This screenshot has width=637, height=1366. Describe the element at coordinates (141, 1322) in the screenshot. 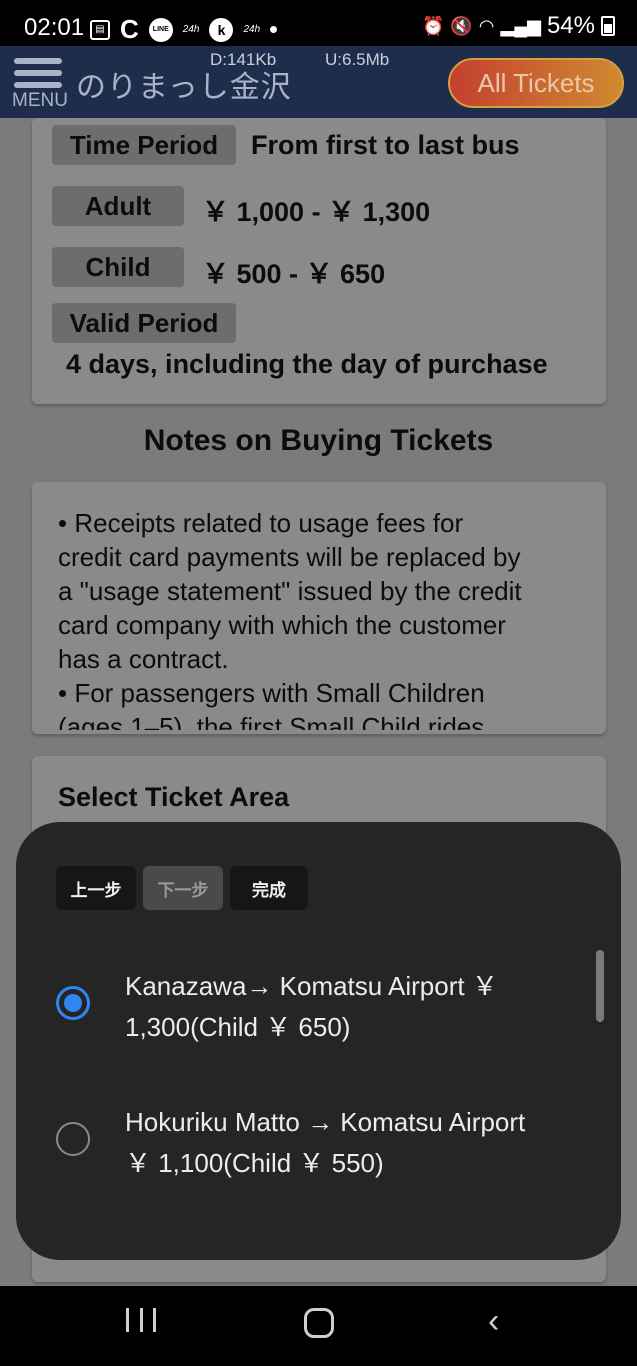

I see `recents-icon` at that location.